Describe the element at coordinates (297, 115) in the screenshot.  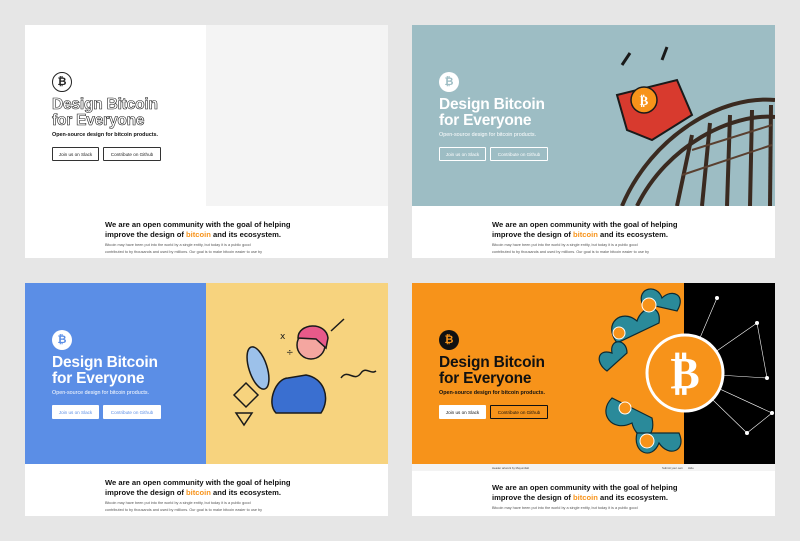
I see `hero-right-panel` at that location.